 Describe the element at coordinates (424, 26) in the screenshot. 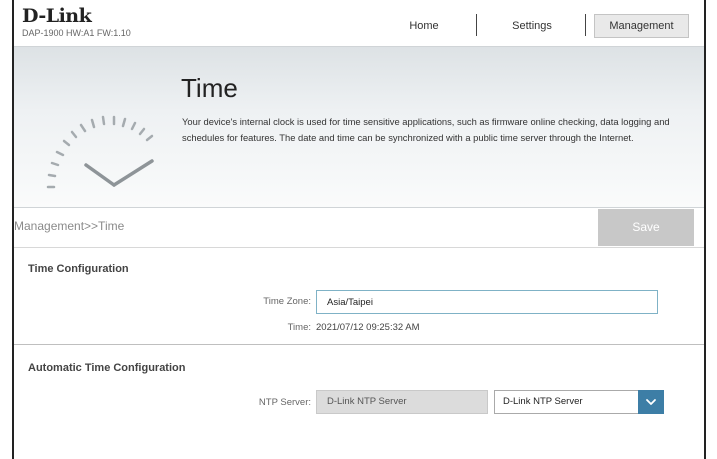

I see `nav-home: Home` at that location.